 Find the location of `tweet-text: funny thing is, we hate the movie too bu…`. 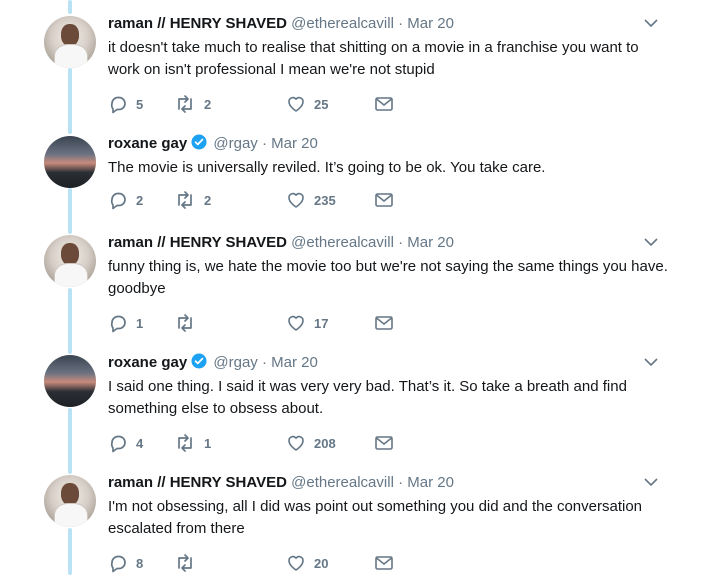

tweet-text: funny thing is, we hate the movie too bu… is located at coordinates (388, 277).